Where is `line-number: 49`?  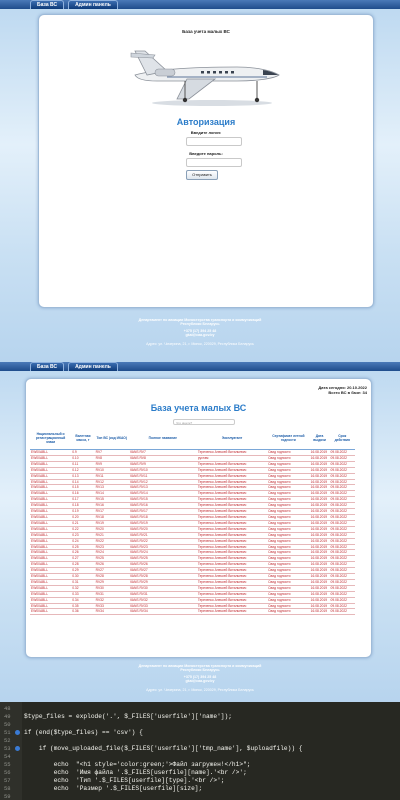
line-number: 49 is located at coordinates (7, 716).